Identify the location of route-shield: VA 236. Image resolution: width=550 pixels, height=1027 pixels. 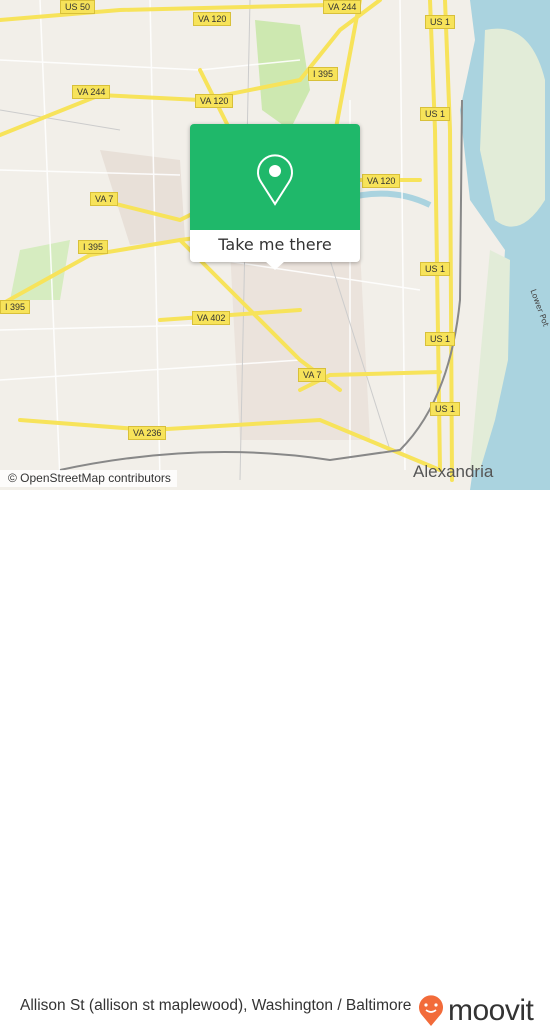
(147, 433).